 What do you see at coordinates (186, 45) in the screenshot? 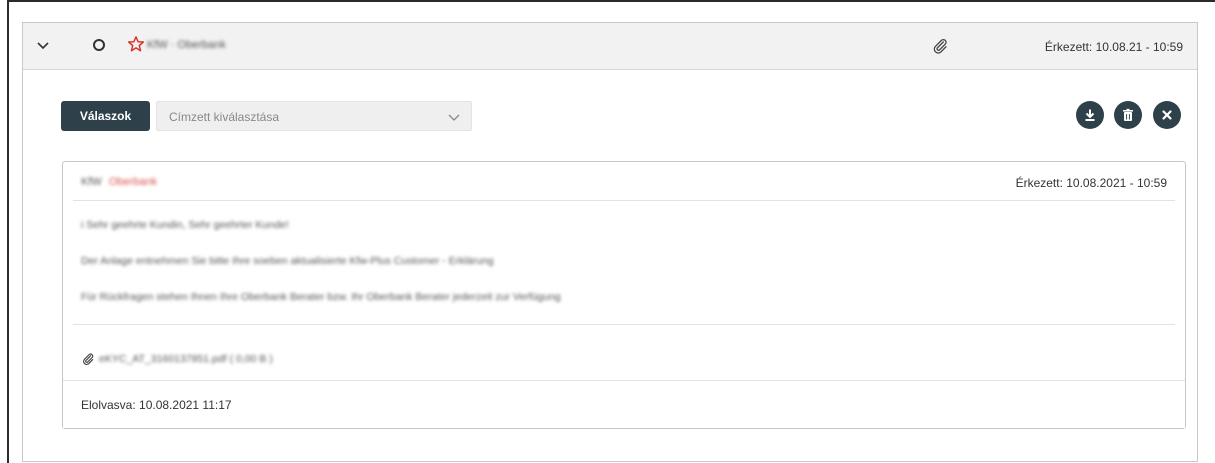
I see `sender-name: KfW · Oberbank` at bounding box center [186, 45].